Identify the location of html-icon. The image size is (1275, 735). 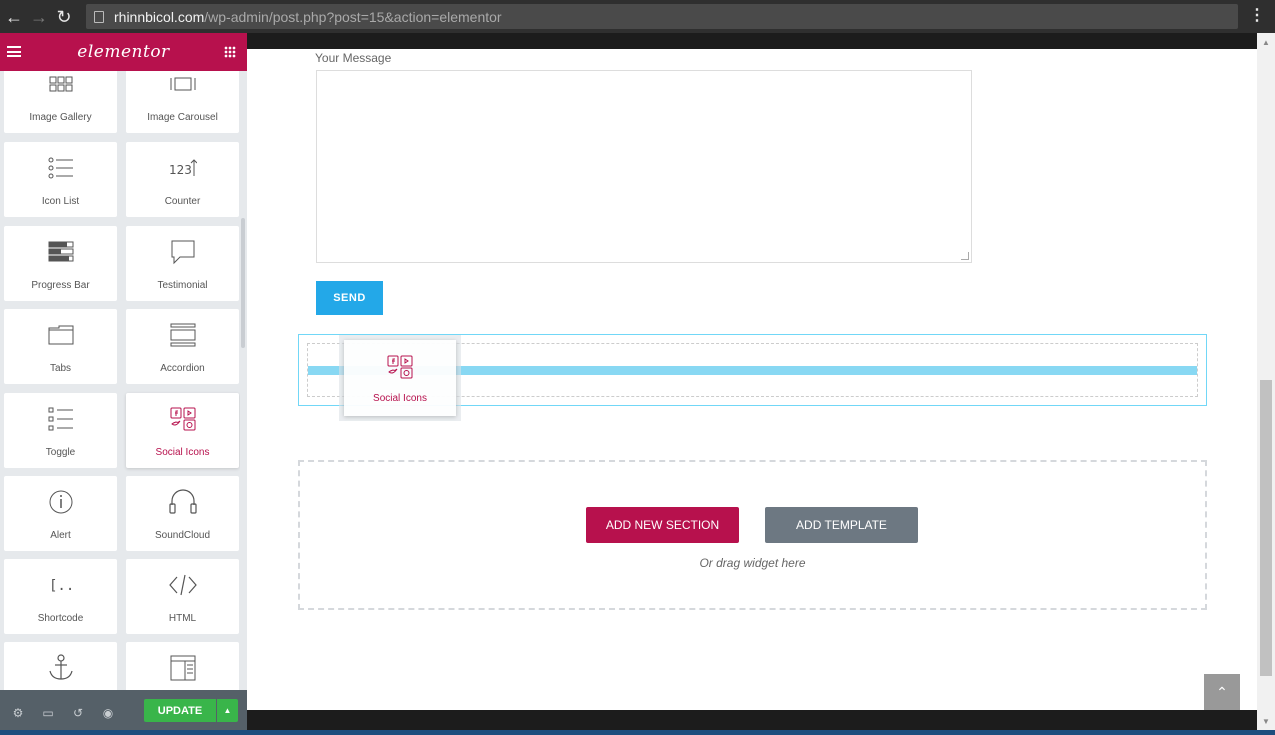
(183, 585).